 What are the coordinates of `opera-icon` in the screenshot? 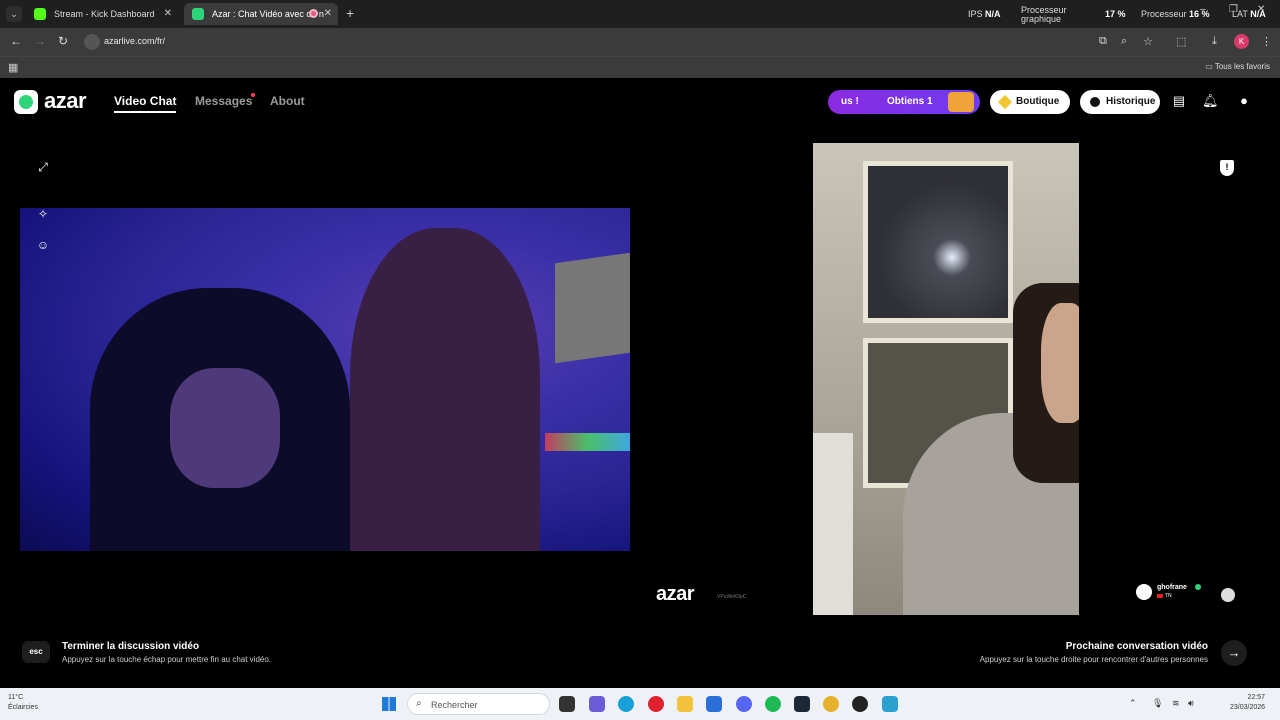 It's located at (656, 704).